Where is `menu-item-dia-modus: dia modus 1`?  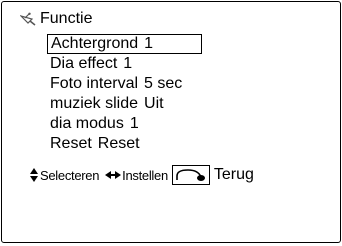
menu-item-dia-modus: dia modus 1 is located at coordinates (124, 124).